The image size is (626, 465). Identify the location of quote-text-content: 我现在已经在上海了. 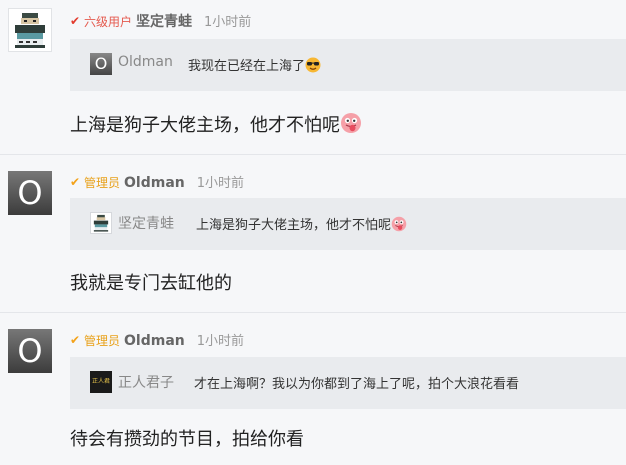
(247, 66).